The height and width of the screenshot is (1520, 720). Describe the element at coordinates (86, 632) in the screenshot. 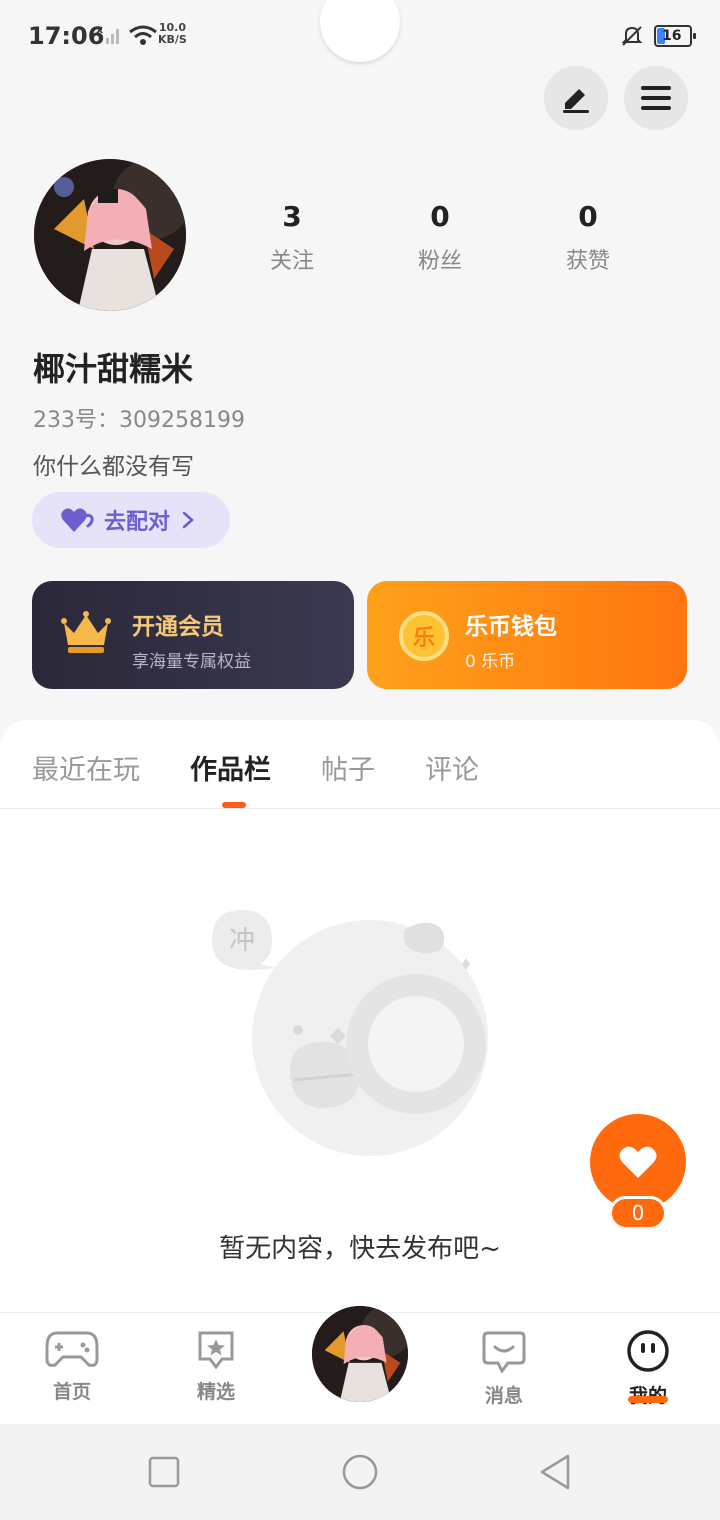

I see `crown-icon` at that location.